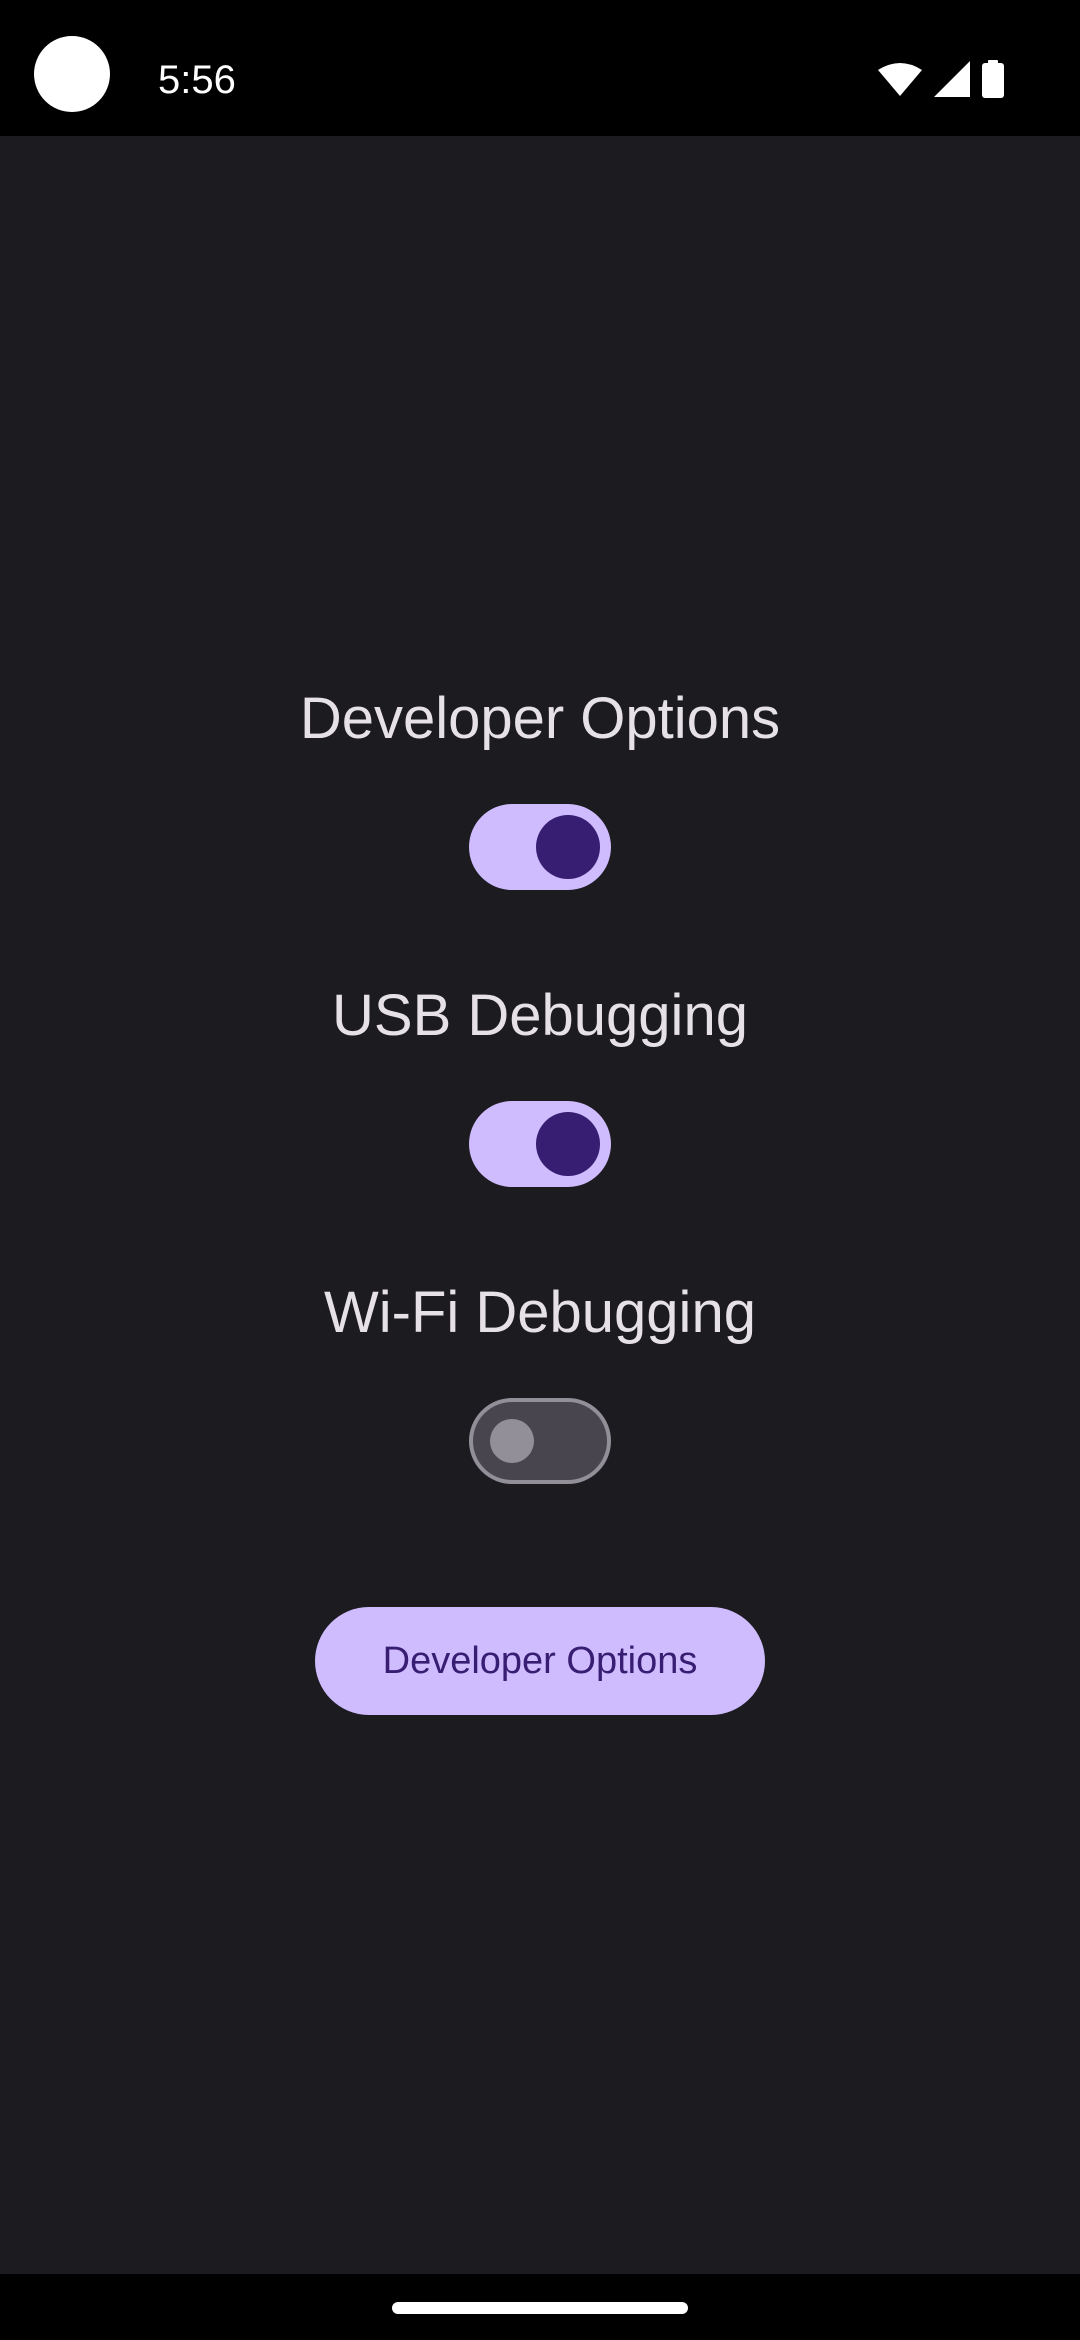 This screenshot has height=2340, width=1080. I want to click on camera-cutout, so click(72, 74).